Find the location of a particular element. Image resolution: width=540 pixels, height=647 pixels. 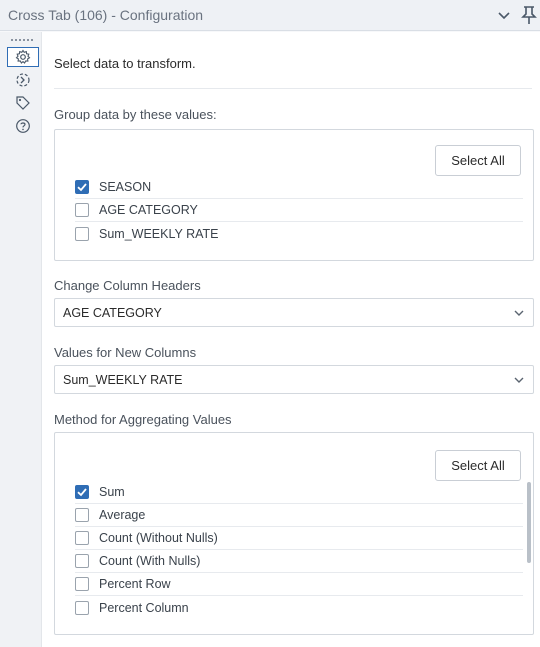

group-item-label: Sum_WEEKLY RATE is located at coordinates (159, 233).